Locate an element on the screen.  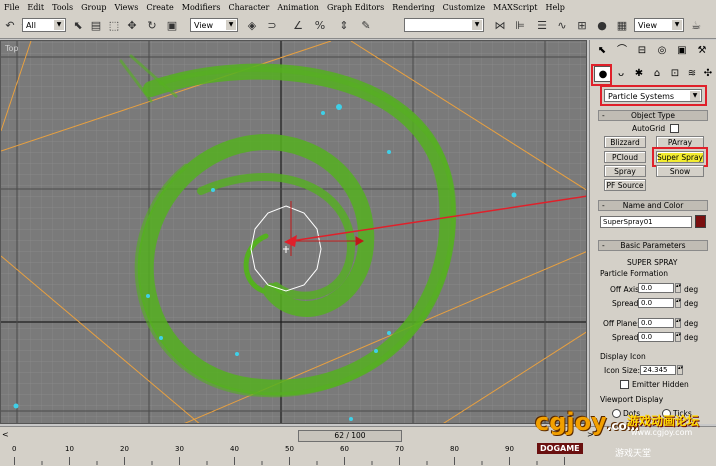
ruler-label: 10 is located at coordinates (69, 449).